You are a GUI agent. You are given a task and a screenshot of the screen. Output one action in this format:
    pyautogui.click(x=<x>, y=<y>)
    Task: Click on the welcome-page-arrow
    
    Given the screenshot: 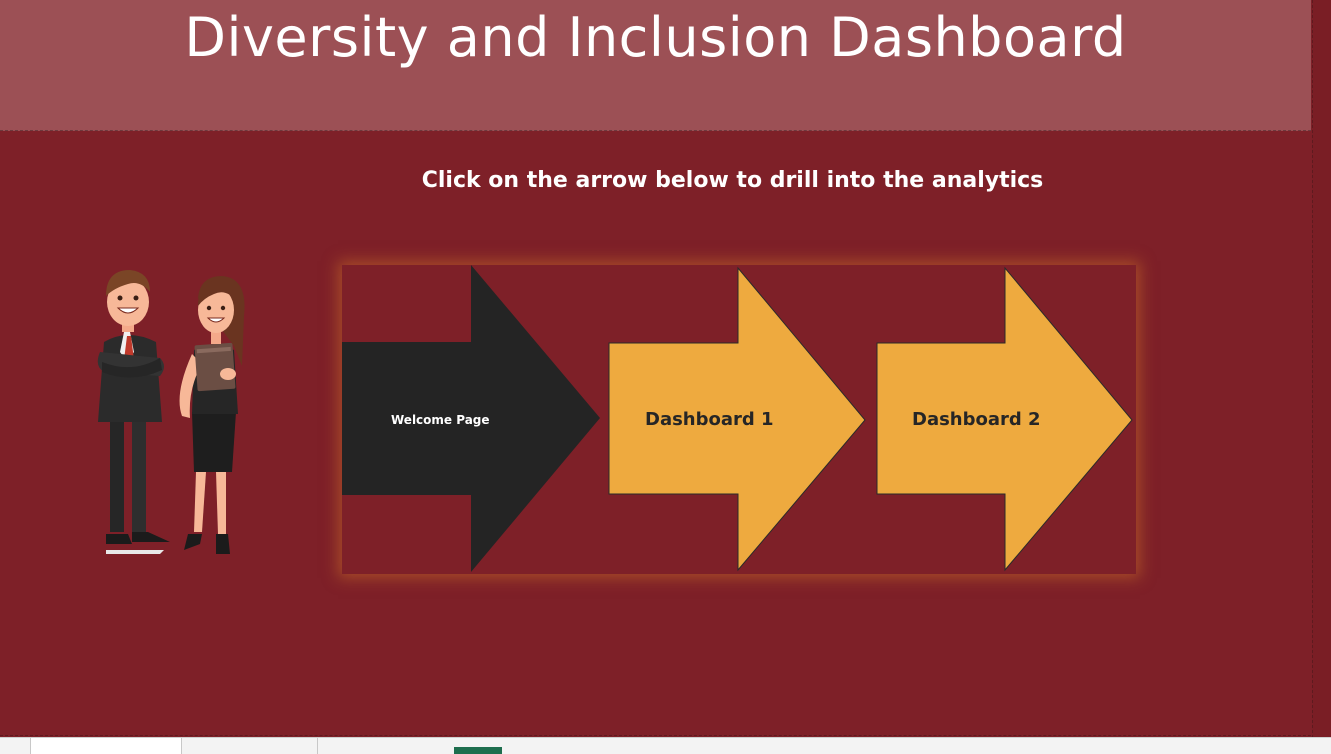 What is the action you would take?
    pyautogui.click(x=471, y=418)
    